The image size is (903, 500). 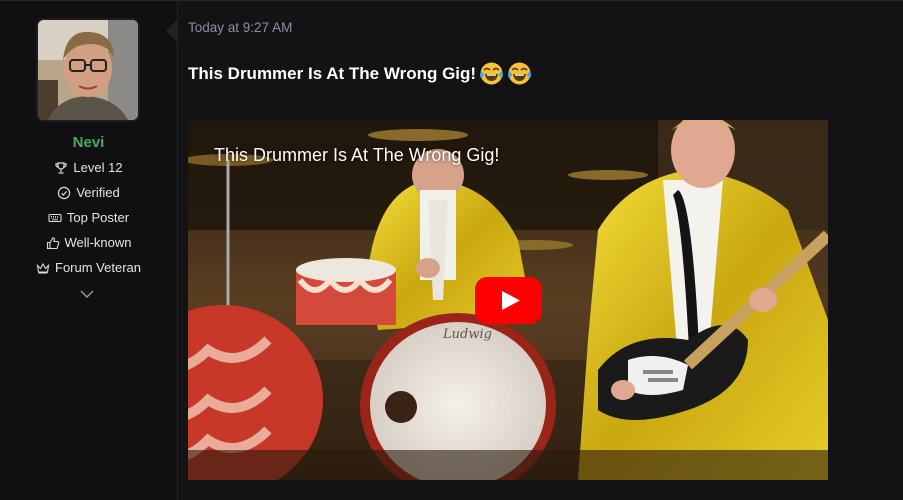 I want to click on badge-well-known: Well-known, so click(x=88, y=242).